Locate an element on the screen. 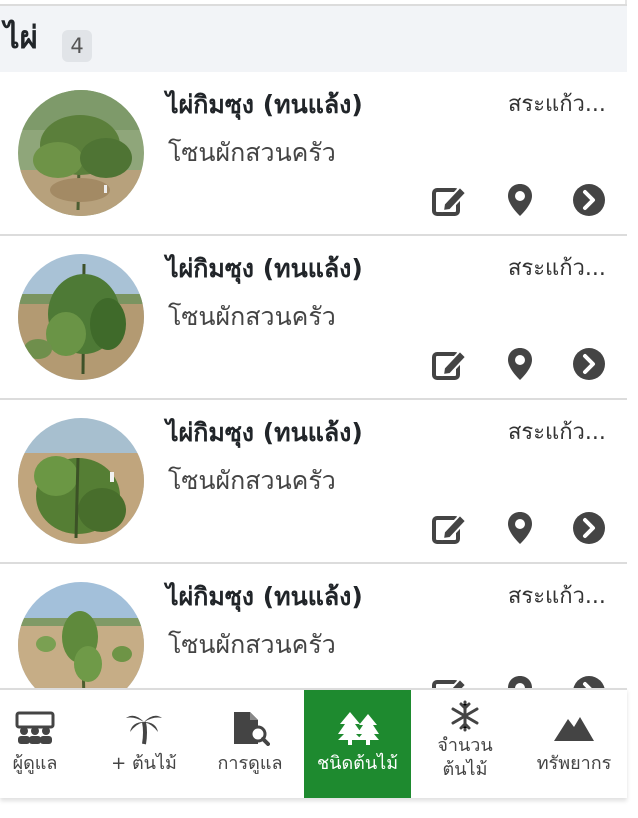 The width and height of the screenshot is (638, 818). nav-tree-count-label-2: ต้นไม้ is located at coordinates (465, 769).